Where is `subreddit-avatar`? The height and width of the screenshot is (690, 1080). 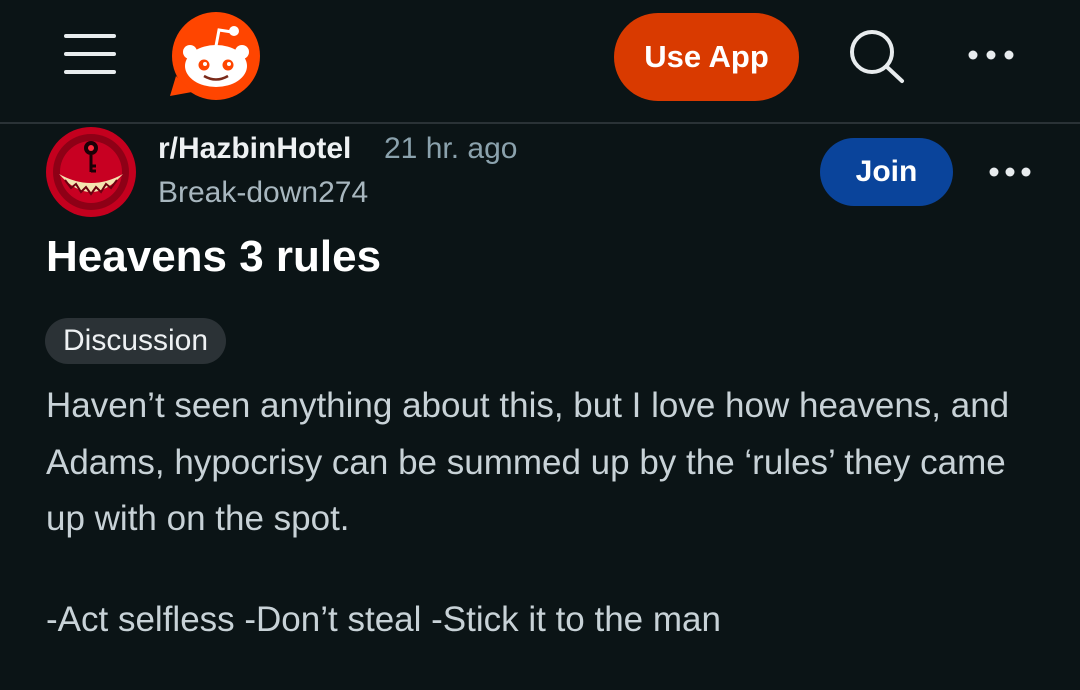 subreddit-avatar is located at coordinates (91, 172).